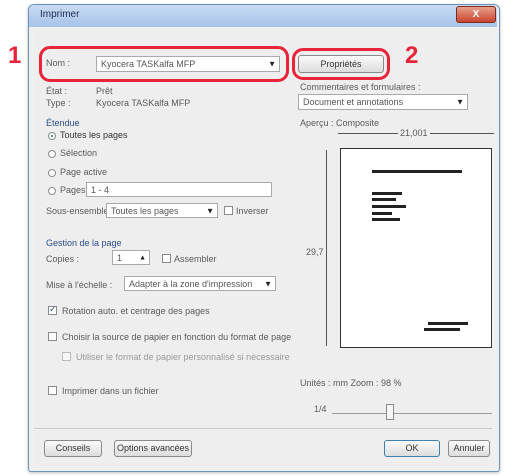  What do you see at coordinates (326, 248) in the screenshot?
I see `height-dimension-line` at bounding box center [326, 248].